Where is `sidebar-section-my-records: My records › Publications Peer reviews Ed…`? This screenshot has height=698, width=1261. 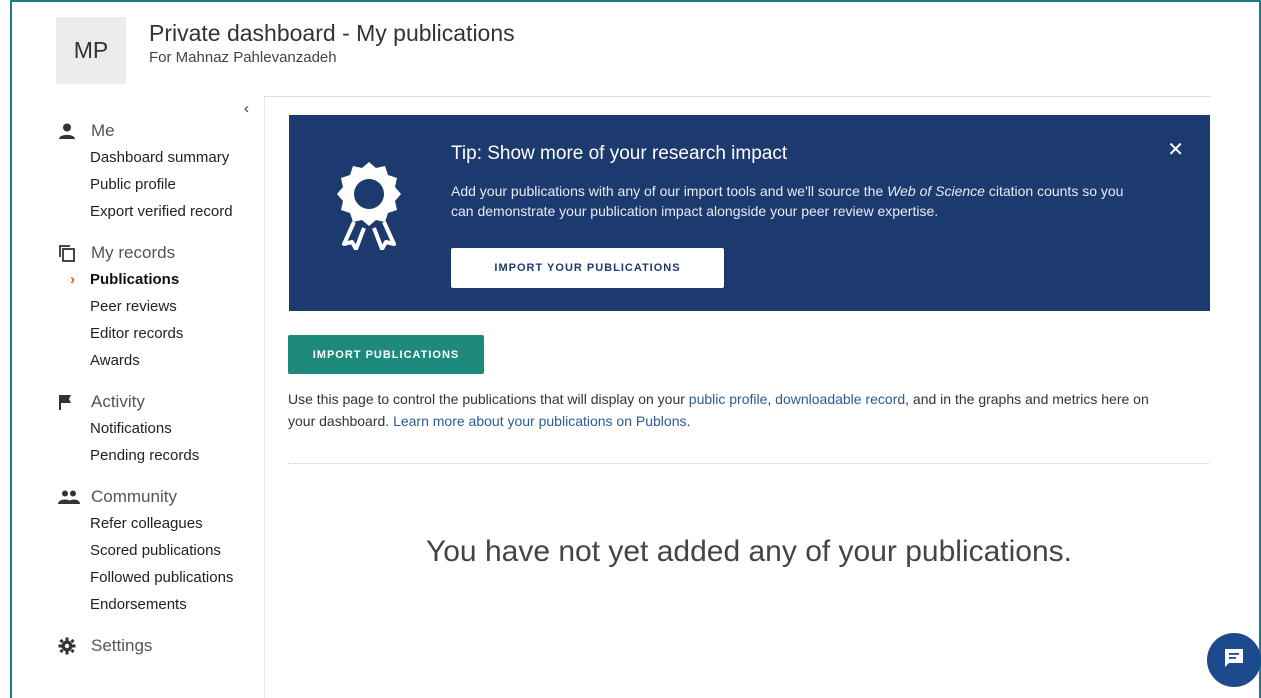 sidebar-section-my-records: My records › Publications Peer reviews Ed… is located at coordinates (158, 307).